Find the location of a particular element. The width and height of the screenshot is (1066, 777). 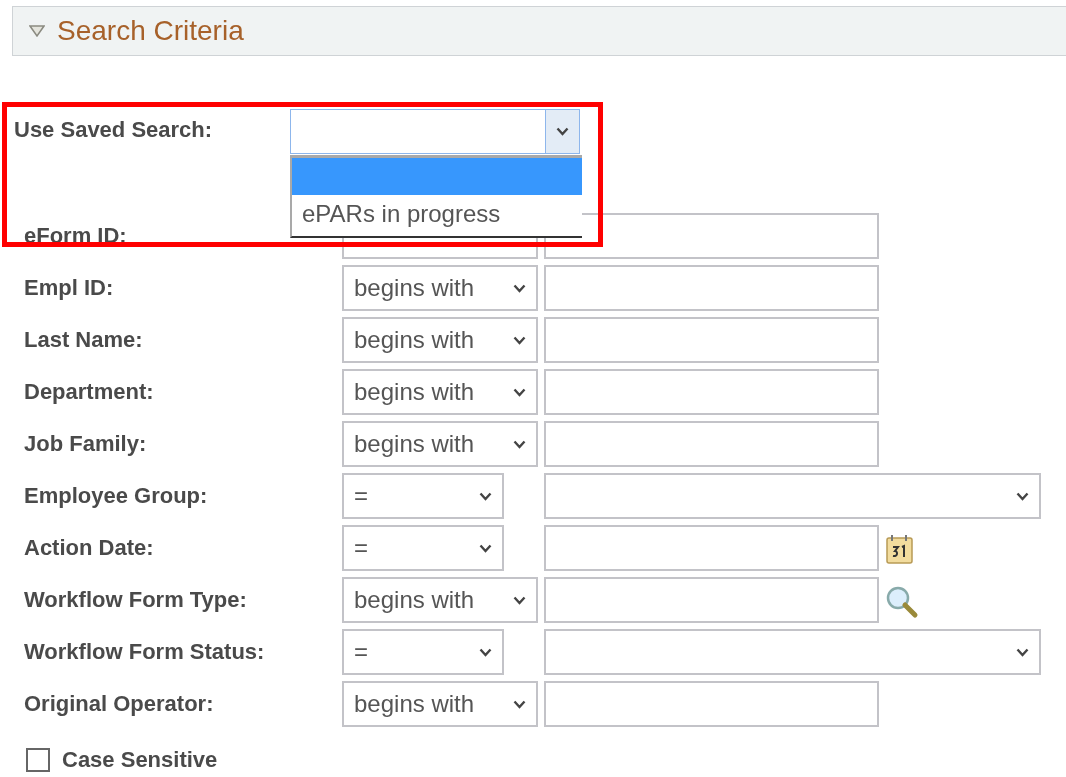

field-label: Empl ID: is located at coordinates (69, 287).